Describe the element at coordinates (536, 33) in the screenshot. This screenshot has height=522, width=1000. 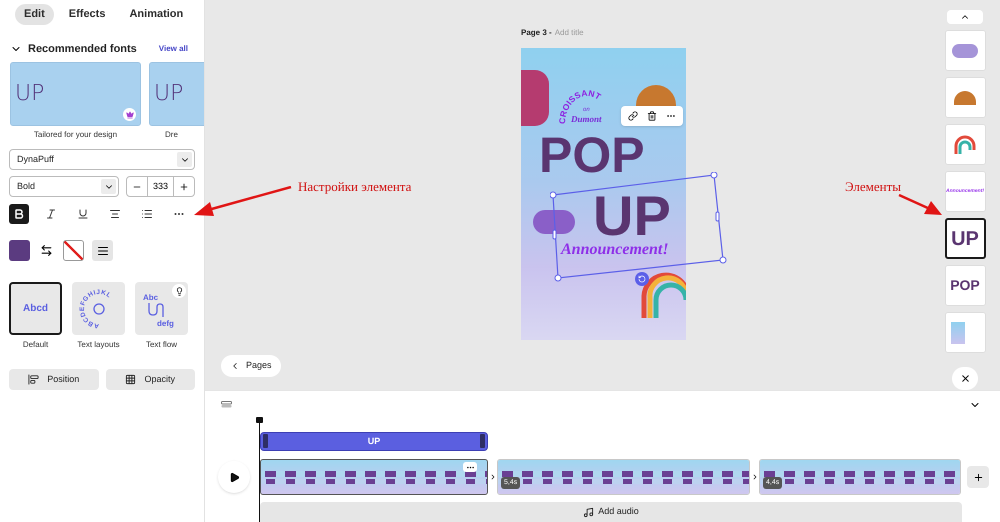
I see `page-label: Page 3 -` at that location.